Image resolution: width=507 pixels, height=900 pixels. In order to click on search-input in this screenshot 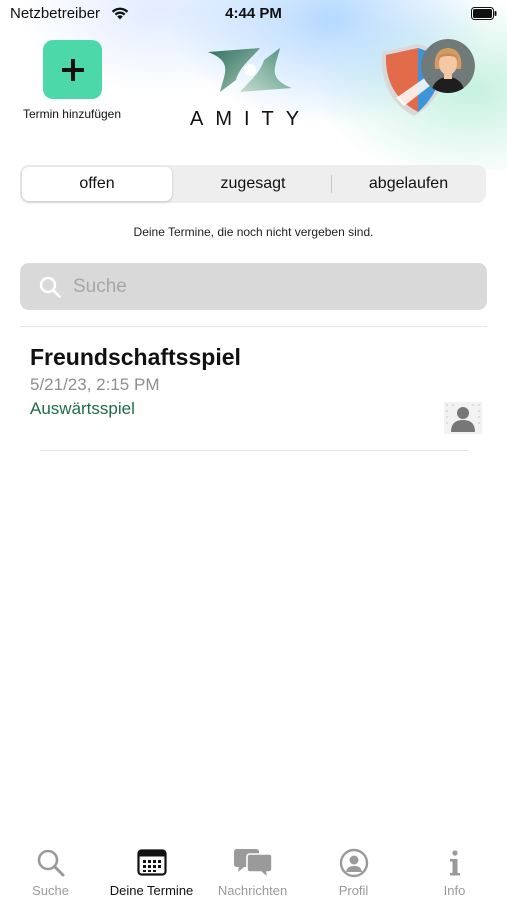, I will do `click(263, 286)`.